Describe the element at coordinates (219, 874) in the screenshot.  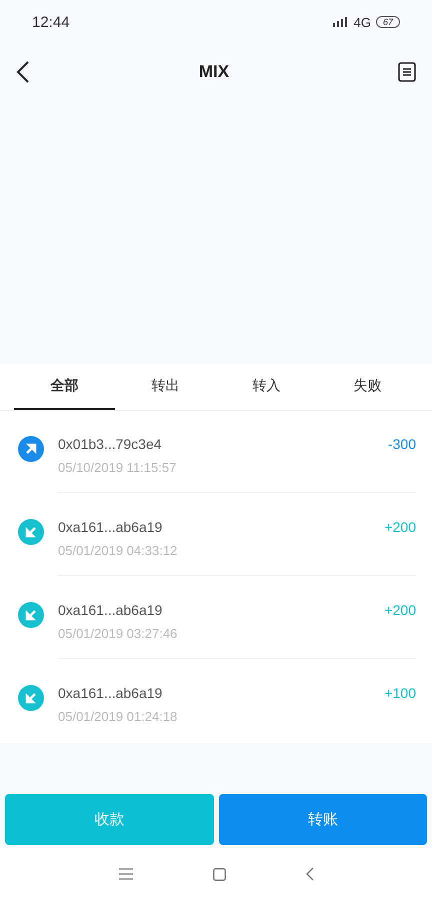
I see `home-icon` at that location.